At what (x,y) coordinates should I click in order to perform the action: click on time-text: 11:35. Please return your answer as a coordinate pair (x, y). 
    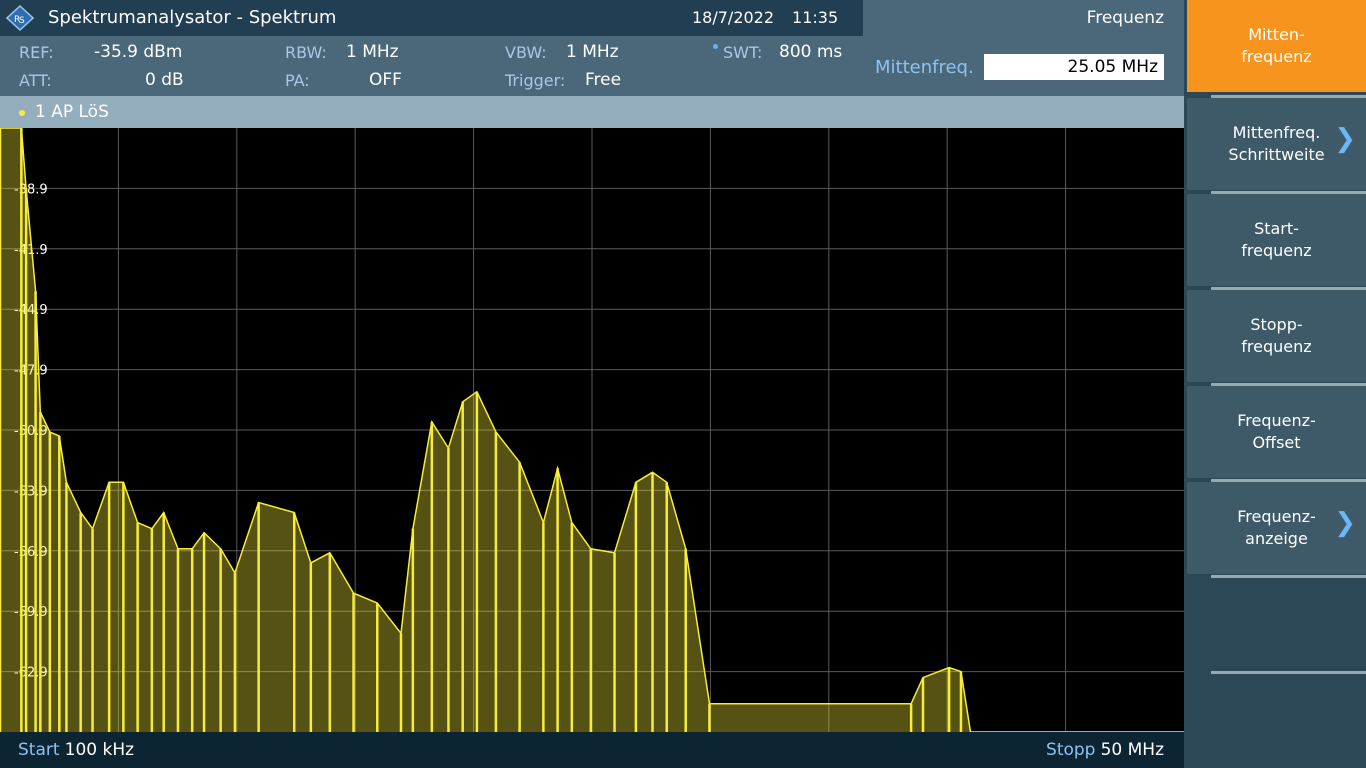
    Looking at the image, I should click on (815, 17).